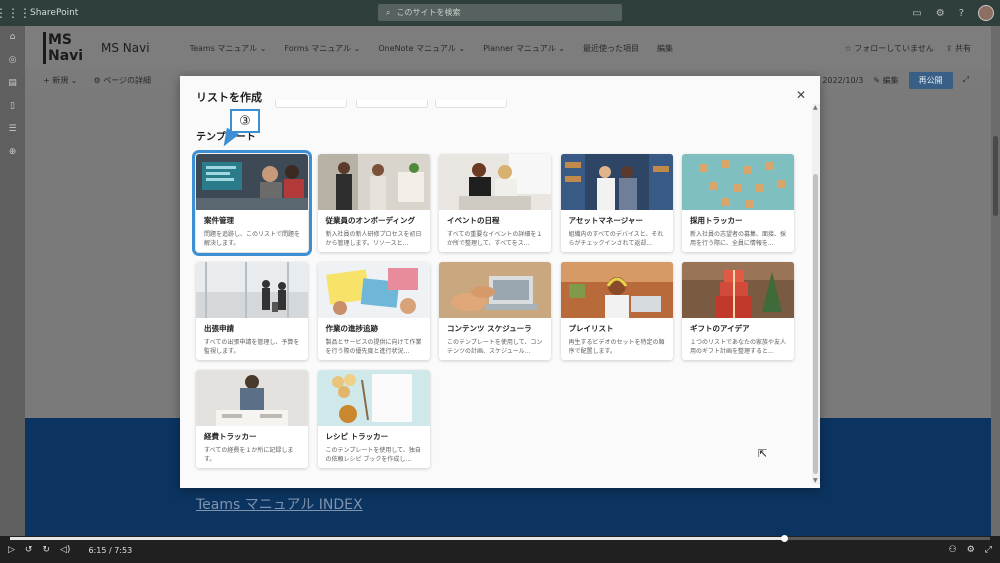 This screenshot has width=1000, height=563. What do you see at coordinates (995, 281) in the screenshot?
I see `page-scrollbar` at bounding box center [995, 281].